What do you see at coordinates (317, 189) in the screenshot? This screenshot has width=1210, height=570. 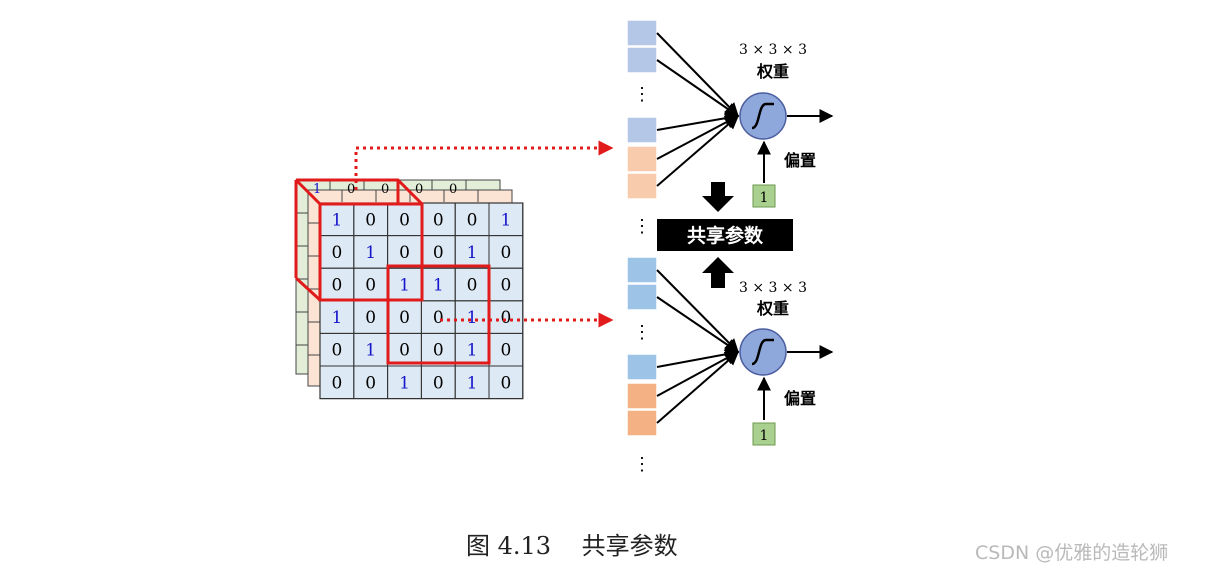 I see `back-layer-digit: 1` at bounding box center [317, 189].